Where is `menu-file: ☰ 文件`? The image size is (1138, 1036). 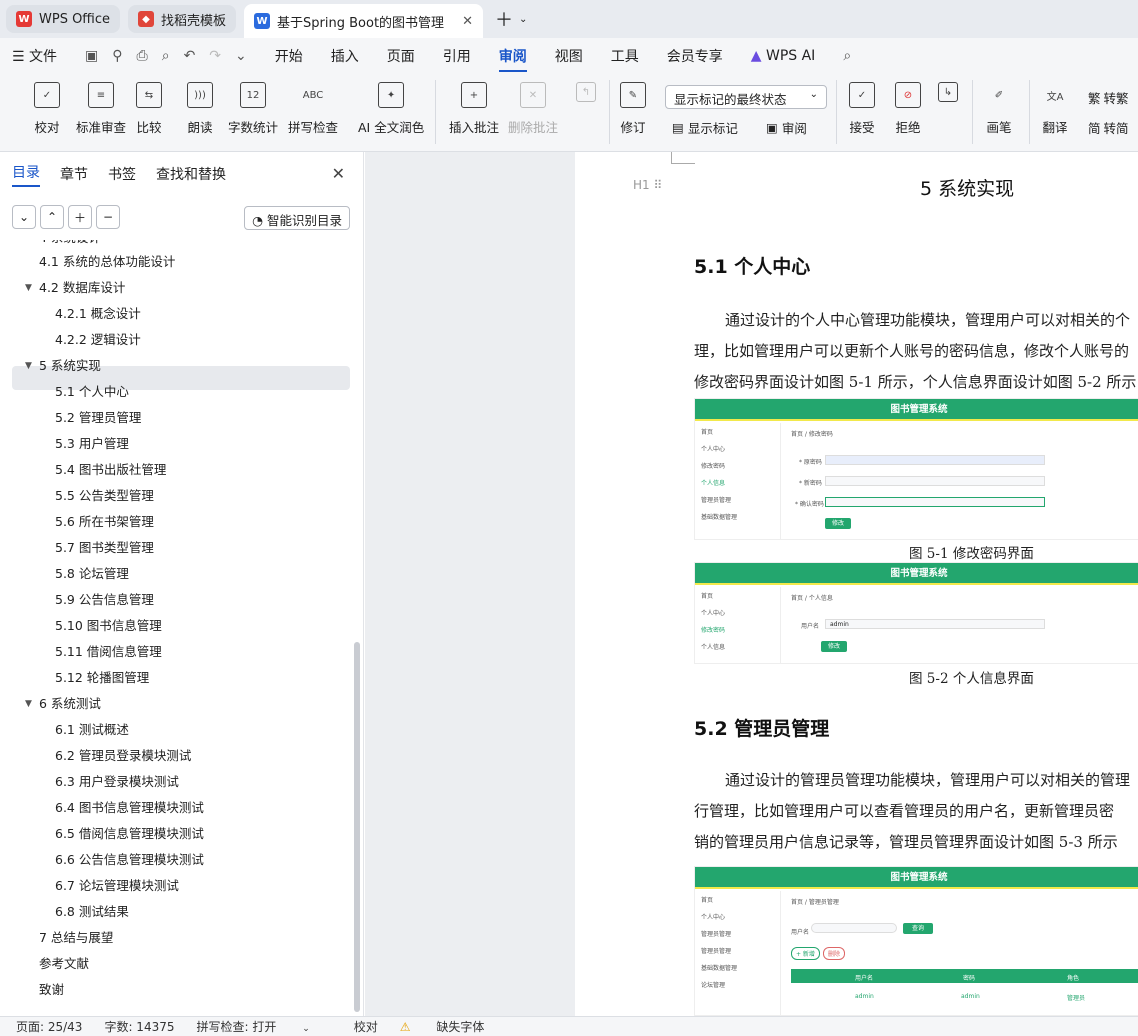 menu-file: ☰ 文件 is located at coordinates (34, 56).